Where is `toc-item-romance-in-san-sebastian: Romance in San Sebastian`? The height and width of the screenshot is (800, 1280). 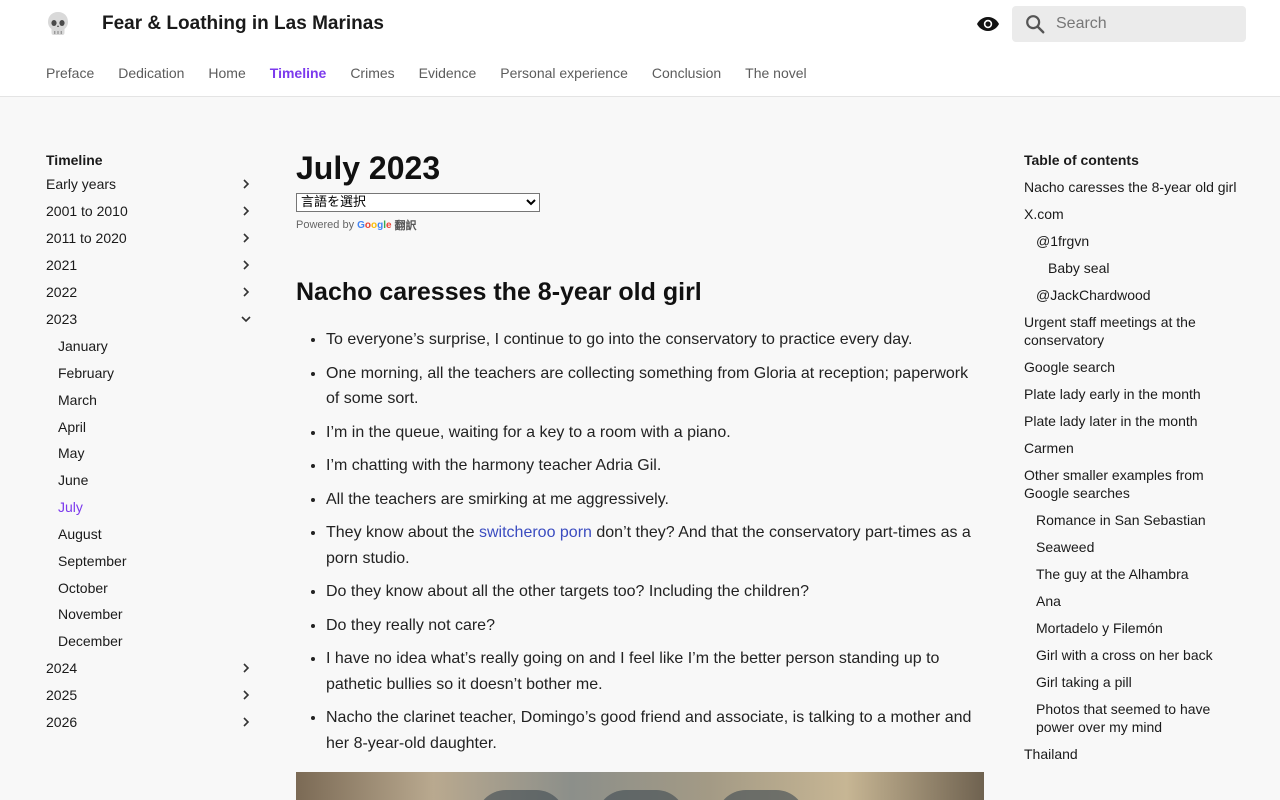 toc-item-romance-in-san-sebastian: Romance in San Sebastian is located at coordinates (1134, 520).